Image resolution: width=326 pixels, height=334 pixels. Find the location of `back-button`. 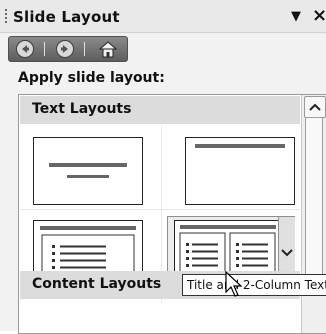

back-button is located at coordinates (25, 49).